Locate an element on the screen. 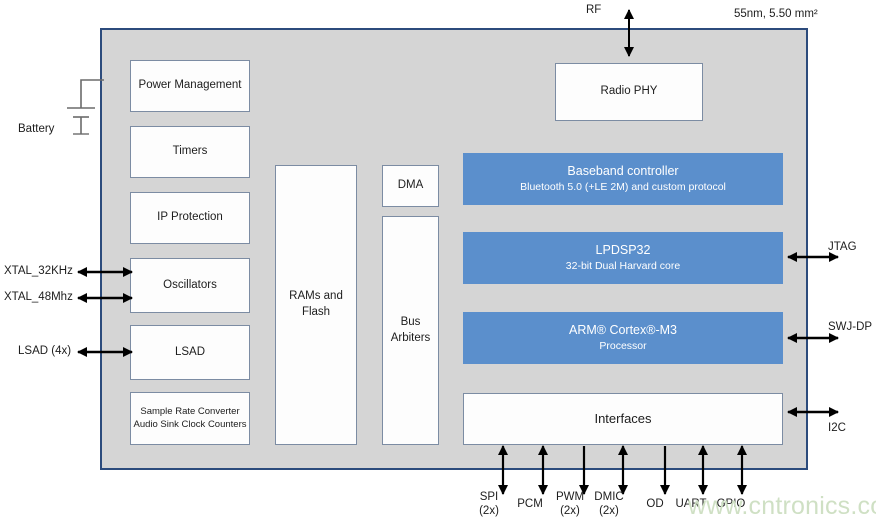 Image resolution: width=876 pixels, height=524 pixels. block-arm-cortex-m3-subtitle: Processor is located at coordinates (623, 346).